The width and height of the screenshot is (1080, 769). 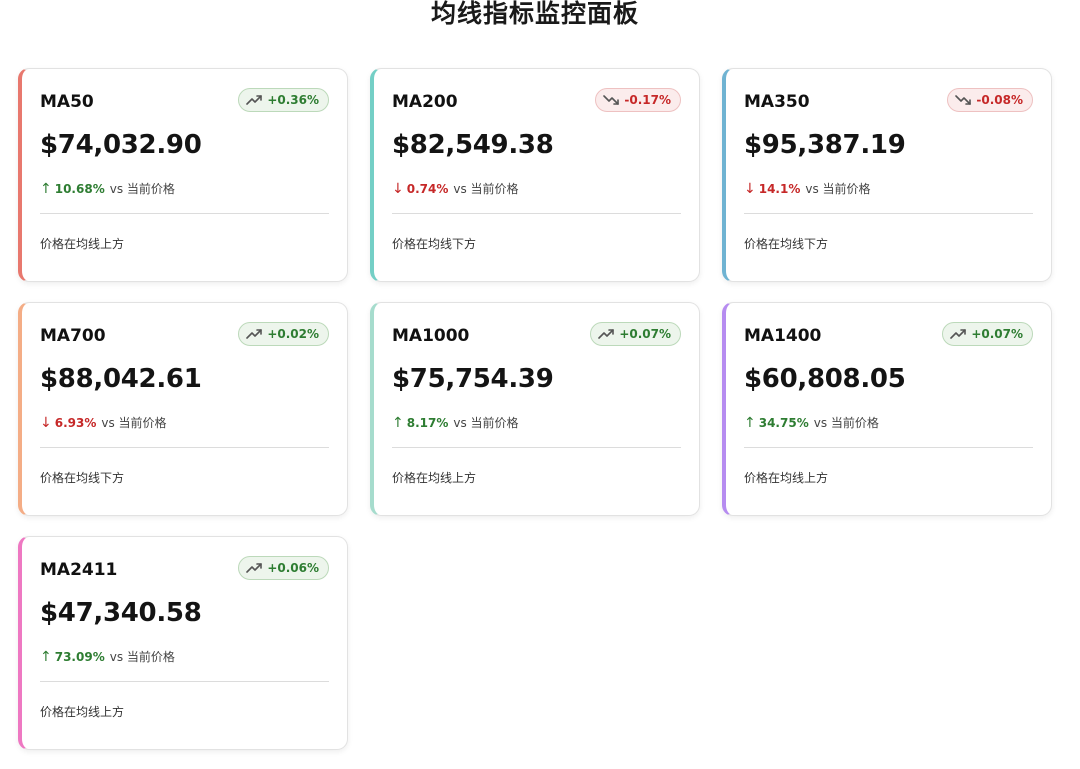 I want to click on ma-name: MA350, so click(x=777, y=102).